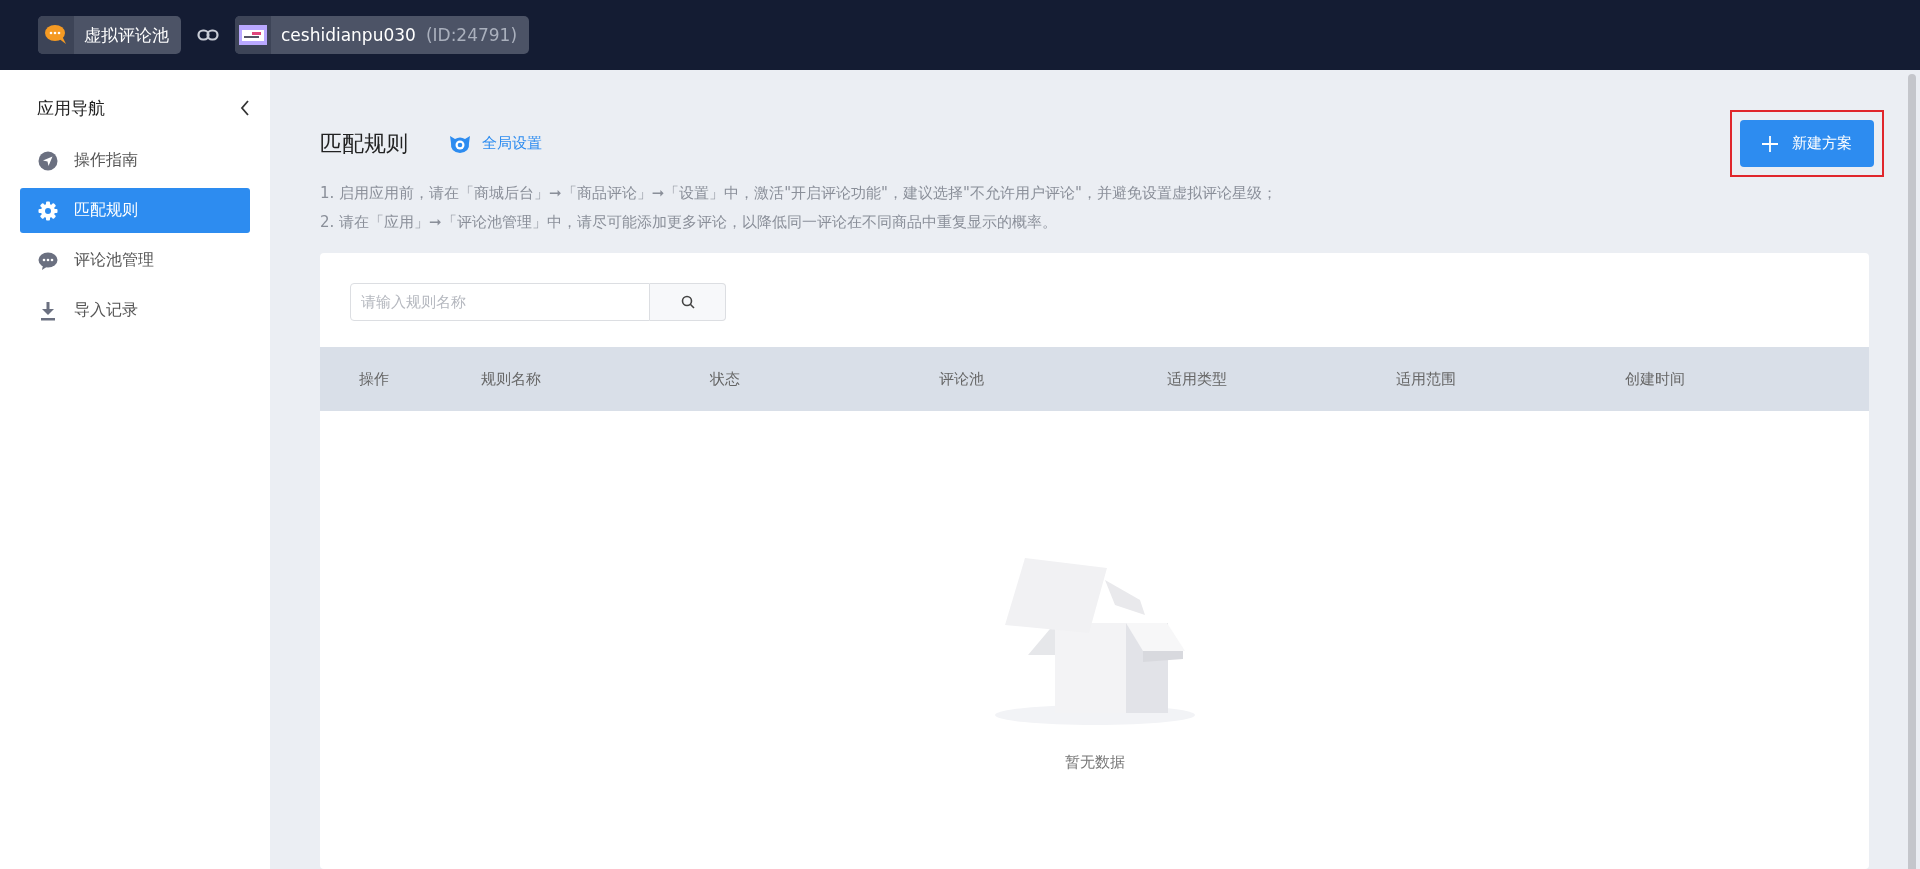 Image resolution: width=1920 pixels, height=869 pixels. I want to click on chat-bubble-icon, so click(56, 35).